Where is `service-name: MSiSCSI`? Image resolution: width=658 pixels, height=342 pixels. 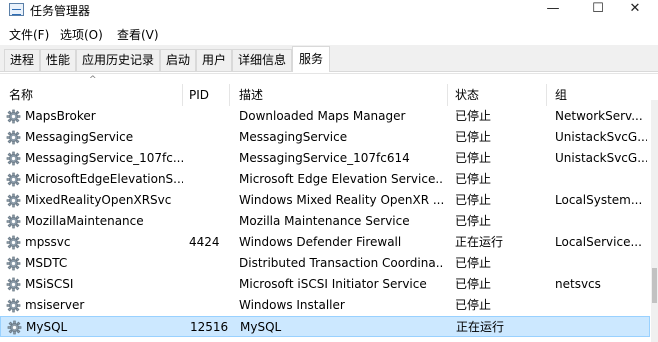 service-name: MSiSCSI is located at coordinates (49, 284).